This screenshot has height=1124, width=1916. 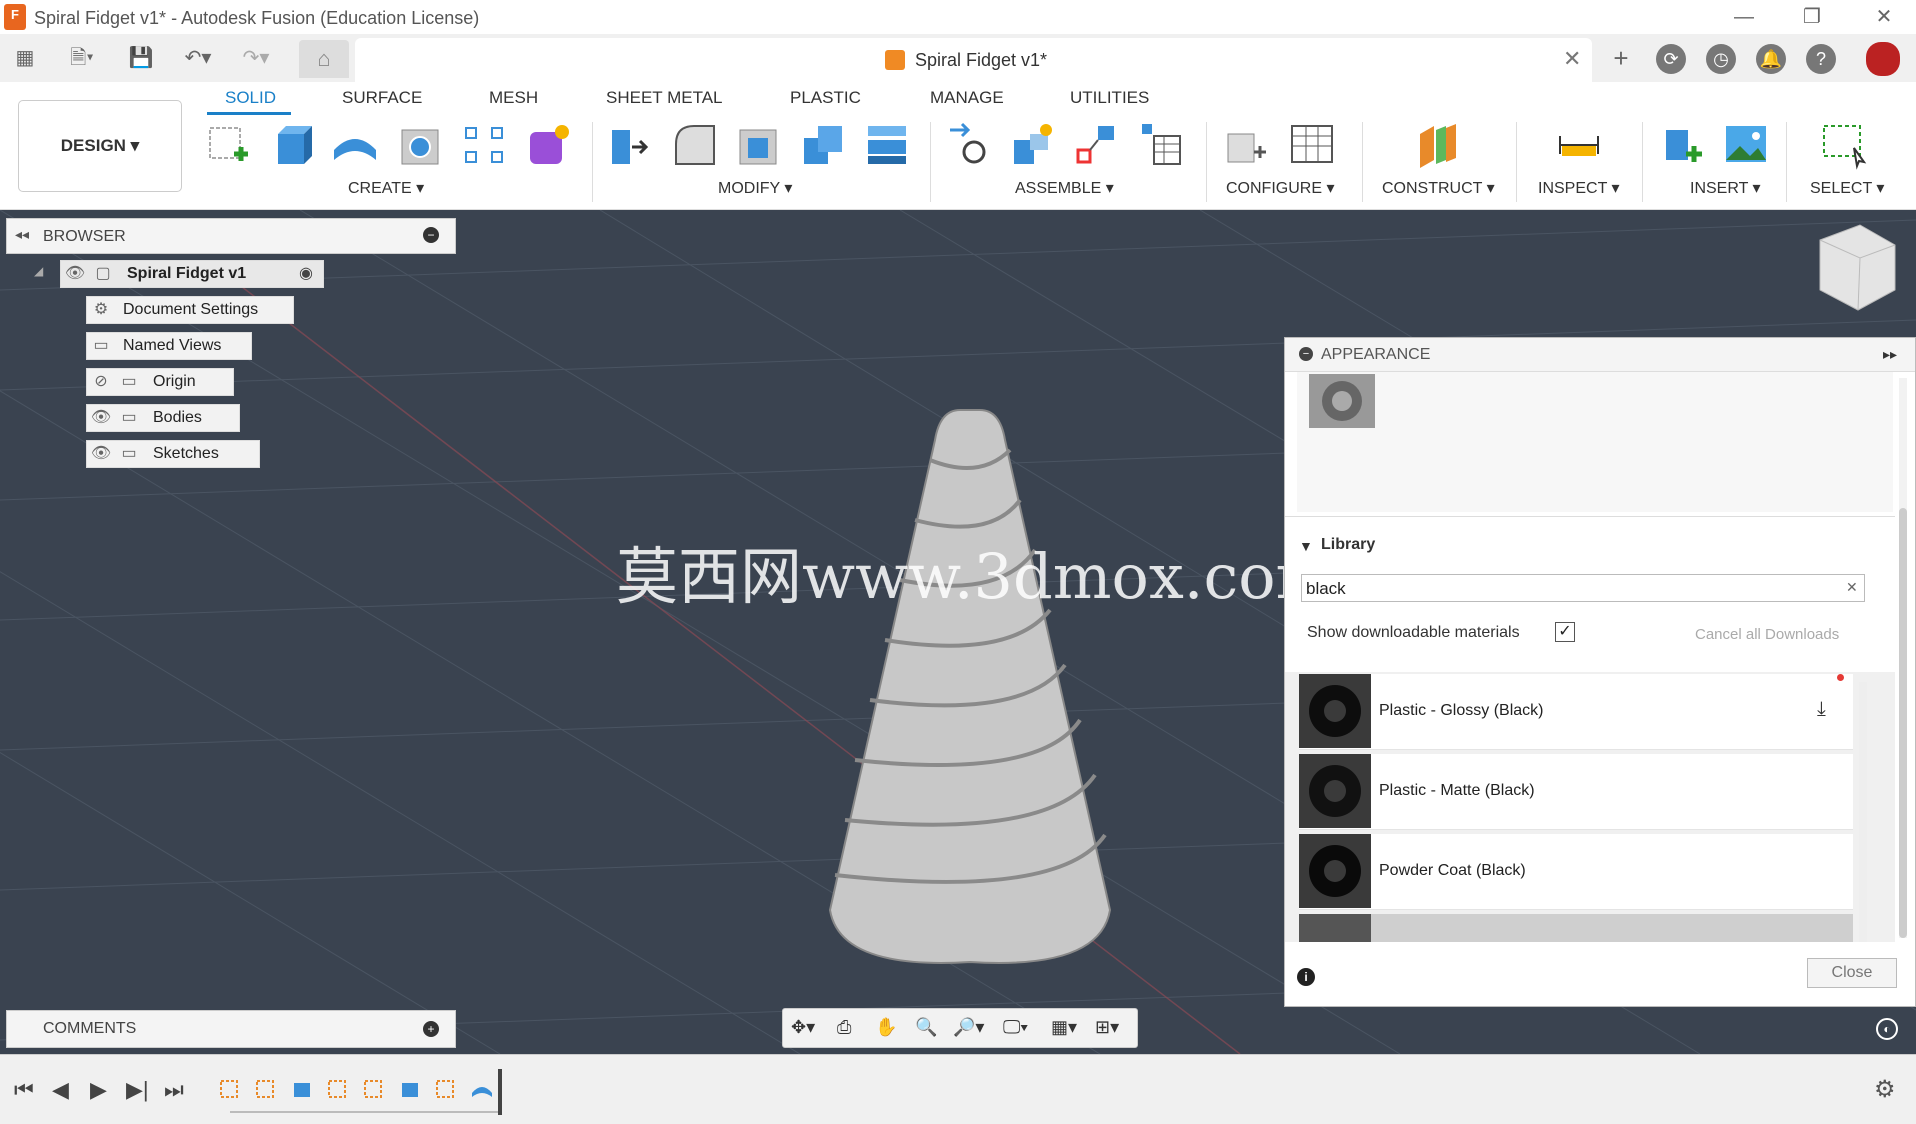 I want to click on revolve-icon, so click(x=355, y=145).